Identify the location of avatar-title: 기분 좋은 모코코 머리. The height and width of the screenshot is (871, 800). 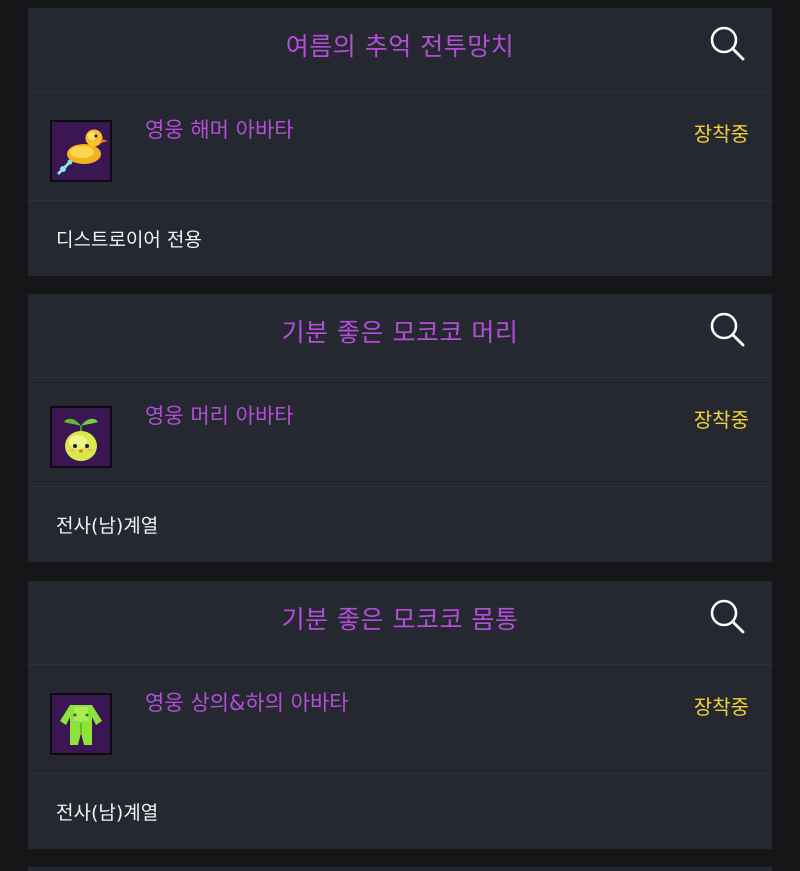
(400, 332).